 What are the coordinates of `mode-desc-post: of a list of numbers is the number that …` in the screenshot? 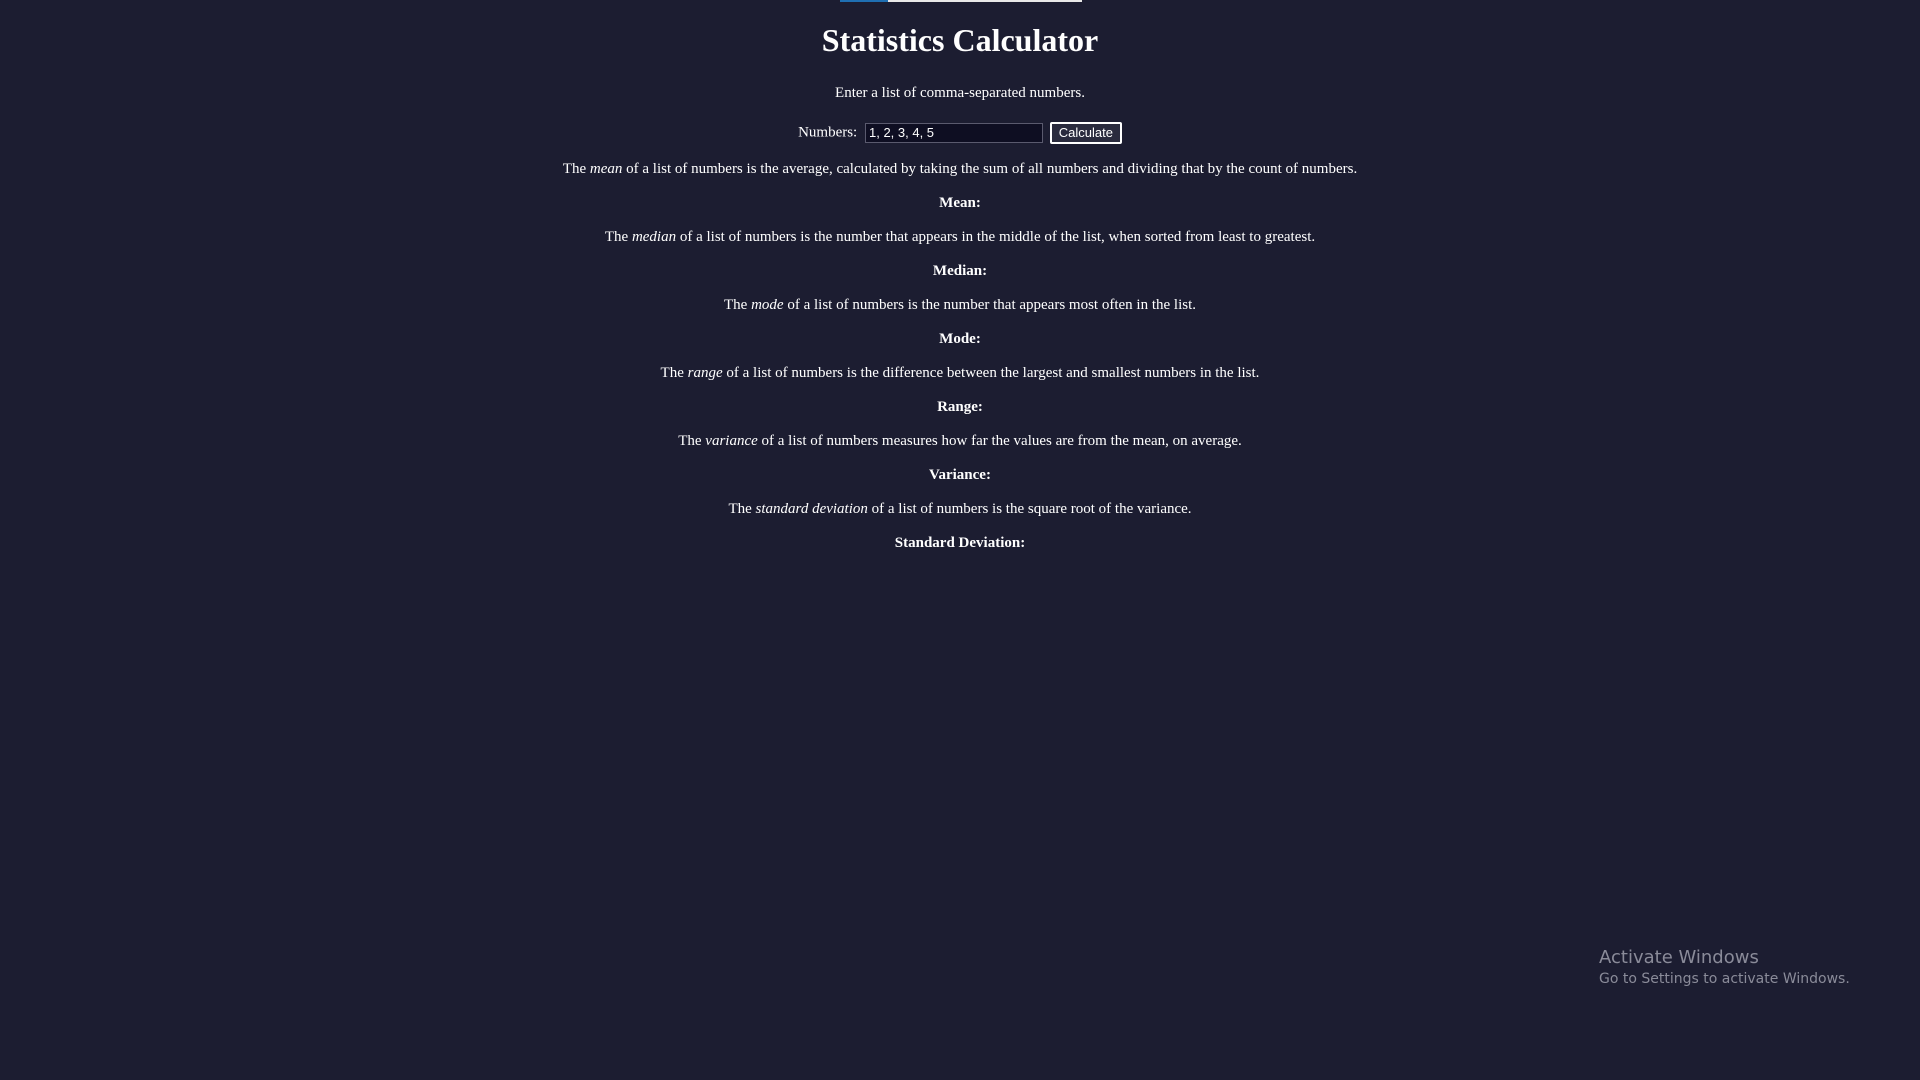 It's located at (989, 305).